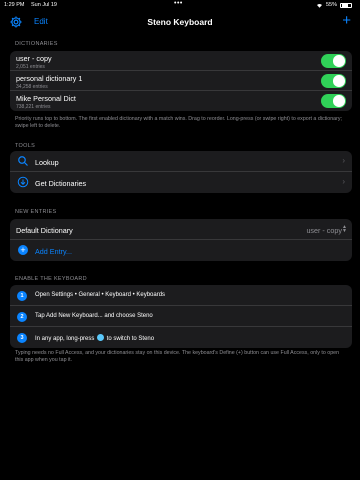  Describe the element at coordinates (181, 161) in the screenshot. I see `tool-row-lookup: Lookup ›` at that location.